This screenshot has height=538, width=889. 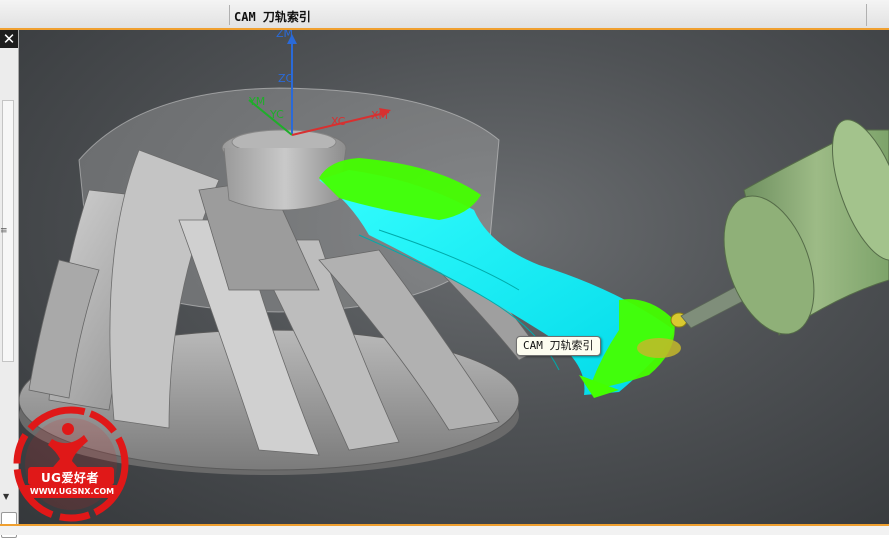 I want to click on logo-url-text: WWW.UGSNX.COM, so click(x=72, y=491).